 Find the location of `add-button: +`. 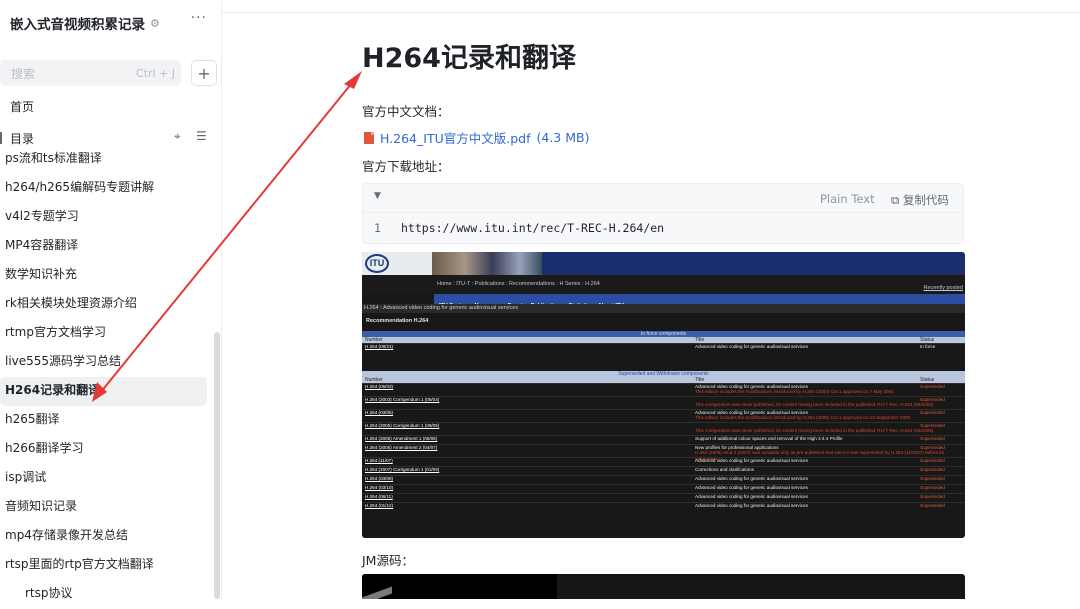

add-button: + is located at coordinates (204, 73).